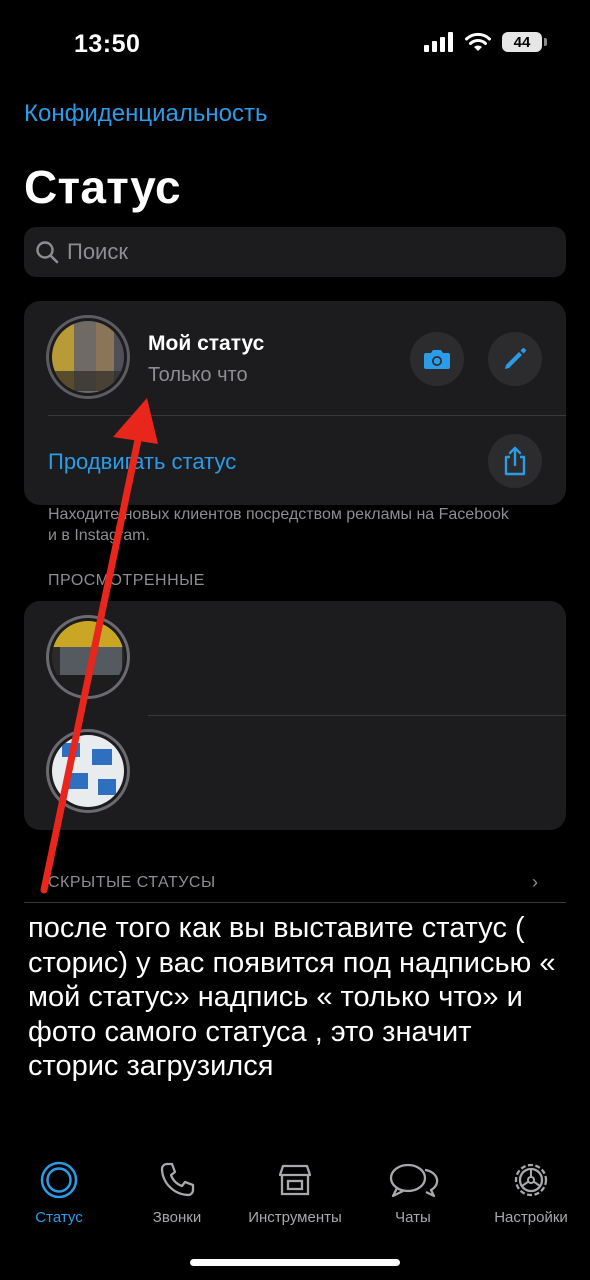  Describe the element at coordinates (59, 1217) in the screenshot. I see `tab-label: Статус` at that location.